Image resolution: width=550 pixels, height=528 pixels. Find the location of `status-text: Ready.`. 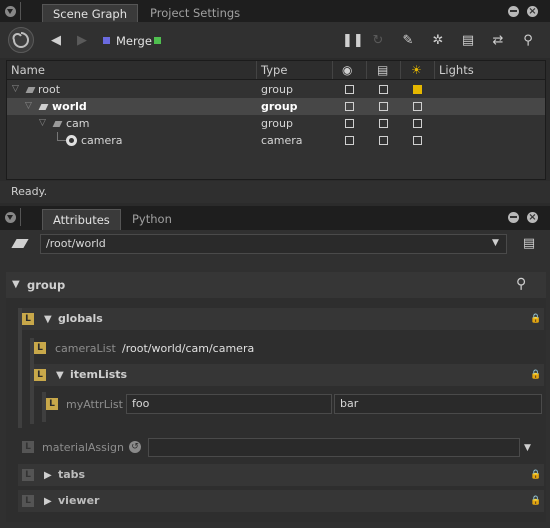

status-text: Ready. is located at coordinates (29, 191).